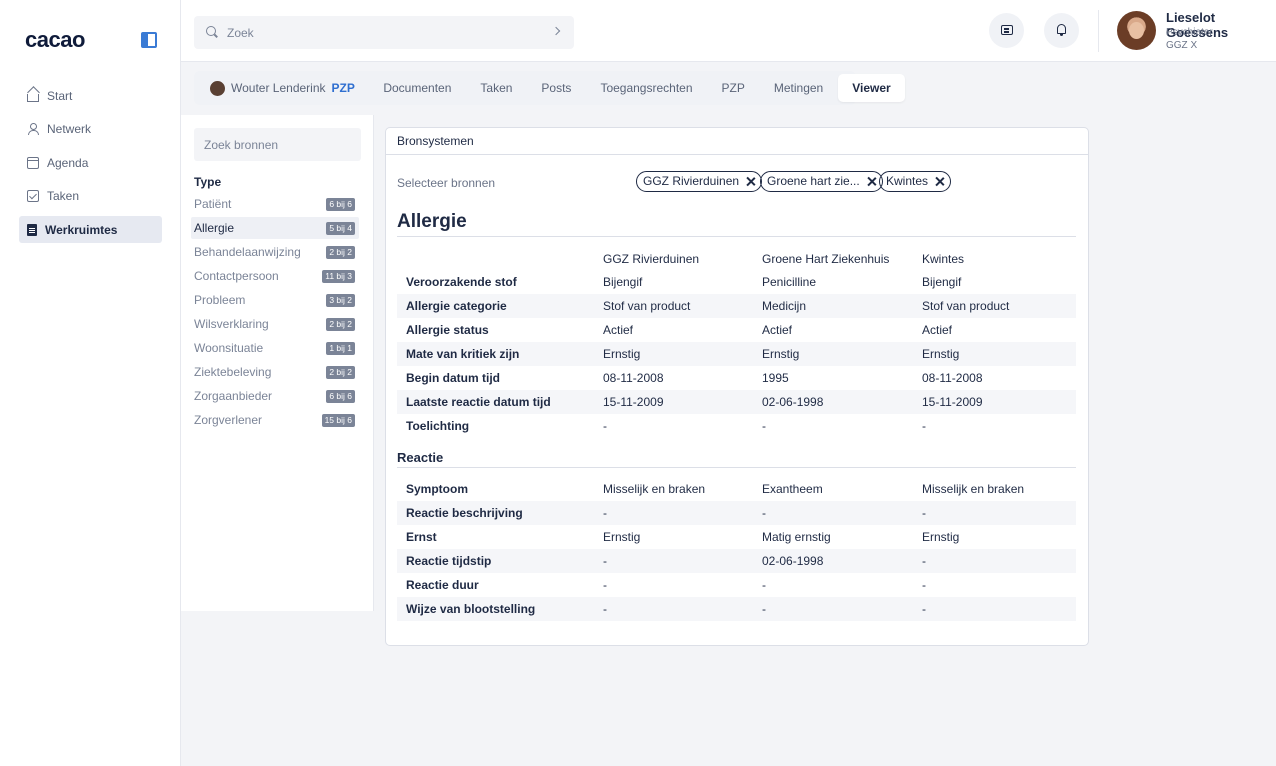 Image resolution: width=1276 pixels, height=766 pixels. Describe the element at coordinates (275, 372) in the screenshot. I see `type-item: Ziektebeleving 2 bij 2` at that location.